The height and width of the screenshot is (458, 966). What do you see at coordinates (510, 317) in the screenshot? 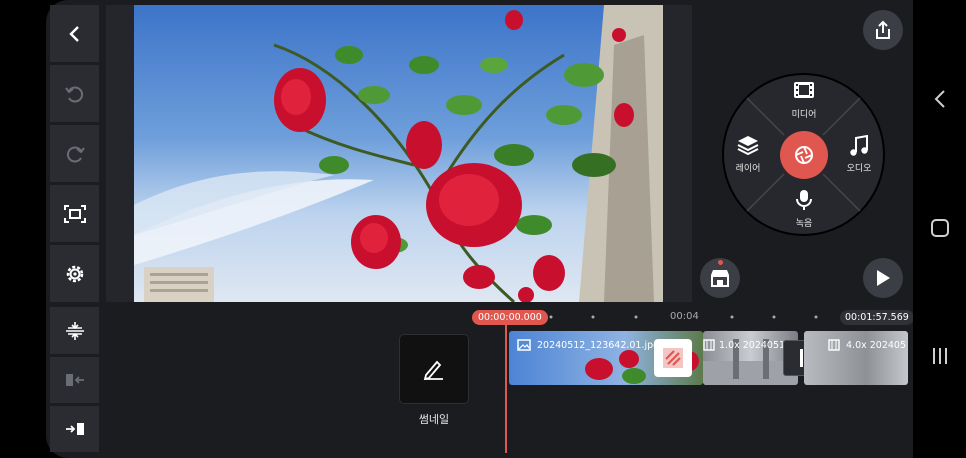
I see `current-time-badge: 00:00:00.000` at bounding box center [510, 317].